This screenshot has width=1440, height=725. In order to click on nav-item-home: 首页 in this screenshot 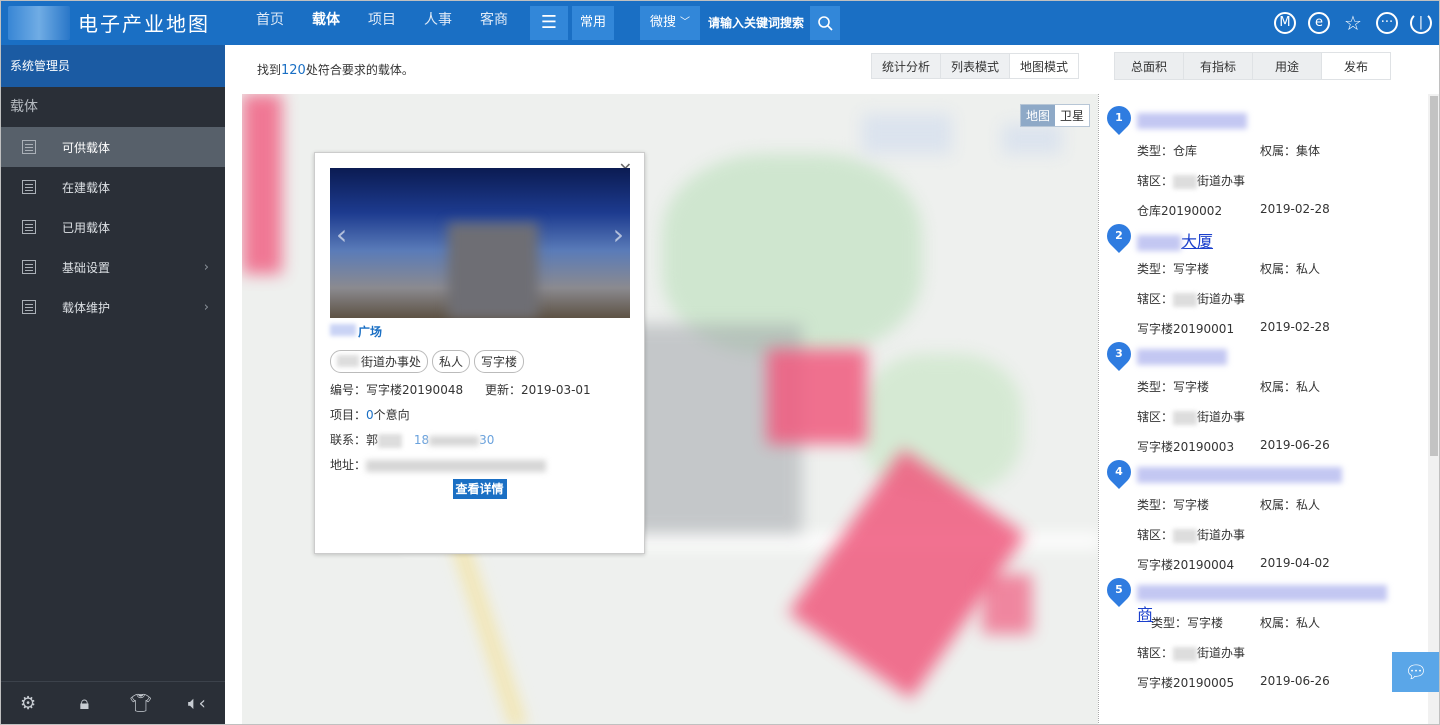, I will do `click(270, 22)`.